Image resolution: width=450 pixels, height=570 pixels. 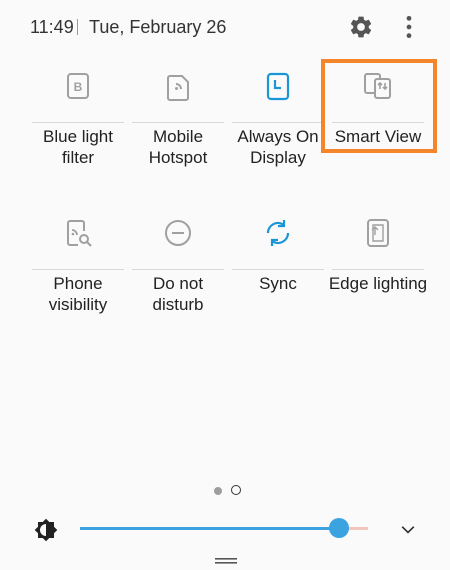 What do you see at coordinates (52, 27) in the screenshot?
I see `clock: 11:49` at bounding box center [52, 27].